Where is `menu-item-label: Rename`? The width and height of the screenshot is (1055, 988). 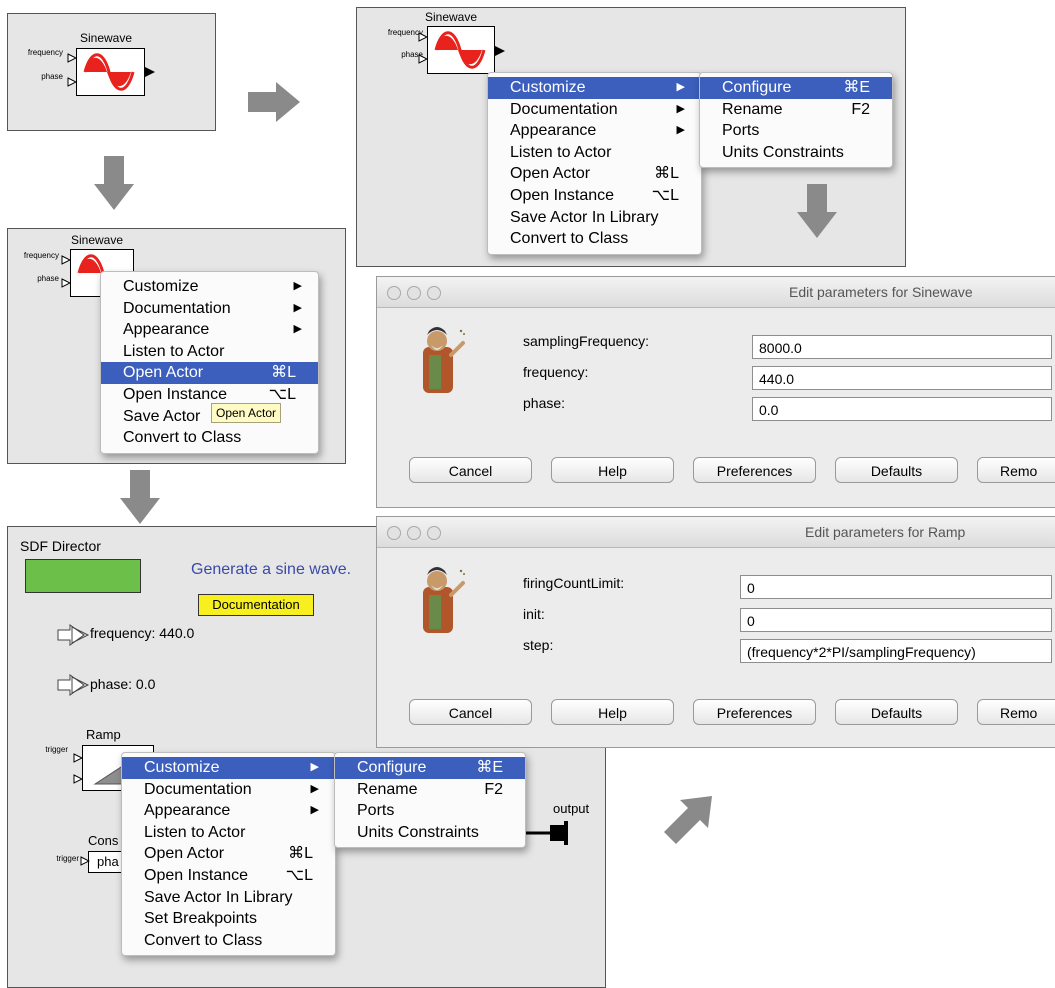 menu-item-label: Rename is located at coordinates (752, 109).